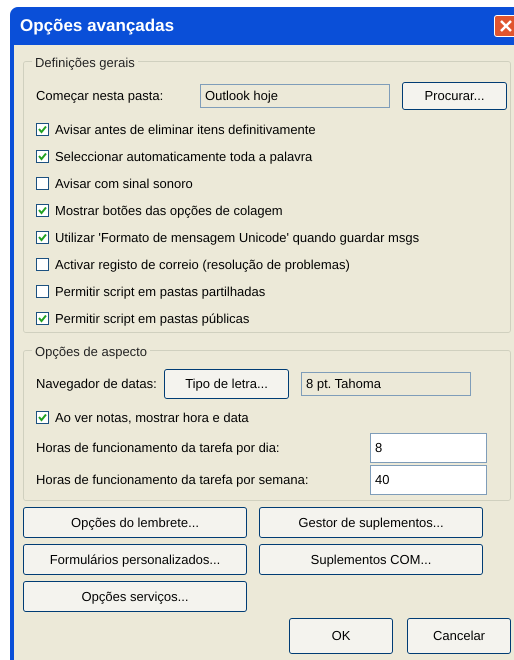  I want to click on checkbox-label: Utilizar 'Formato de mensagem Unicode' quando guardar msgs, so click(237, 237).